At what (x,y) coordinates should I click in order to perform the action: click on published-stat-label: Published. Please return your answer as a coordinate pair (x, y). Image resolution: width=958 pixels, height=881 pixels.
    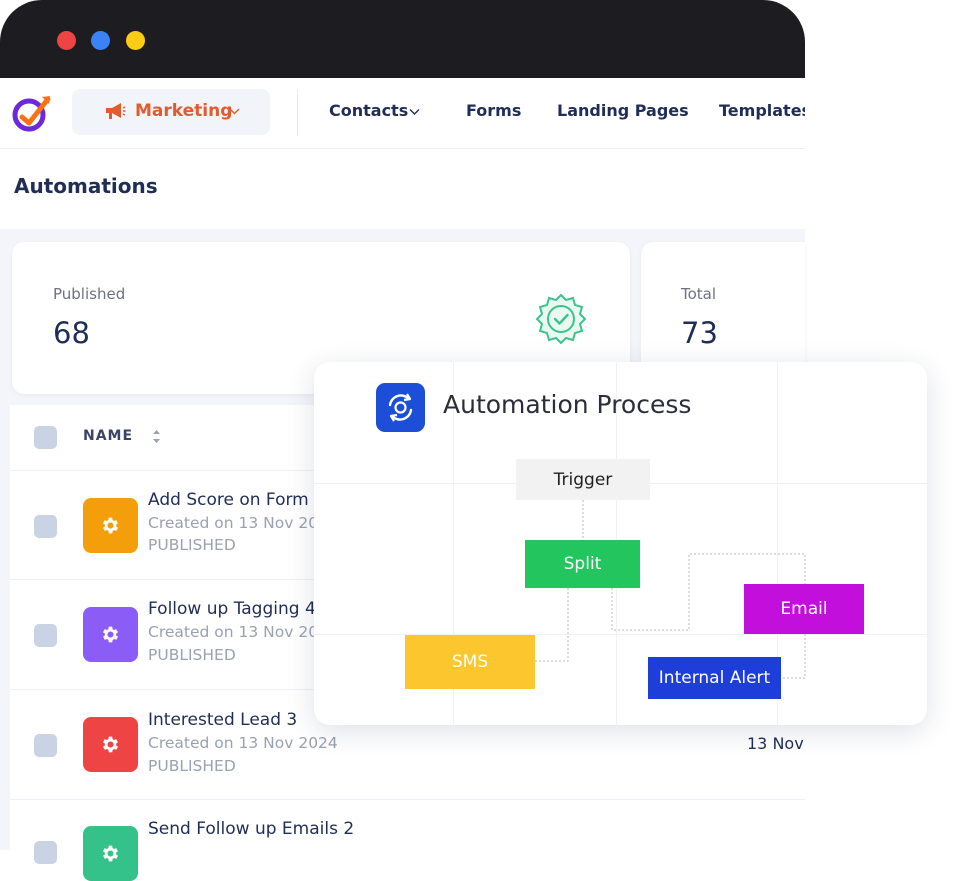
    Looking at the image, I should click on (89, 294).